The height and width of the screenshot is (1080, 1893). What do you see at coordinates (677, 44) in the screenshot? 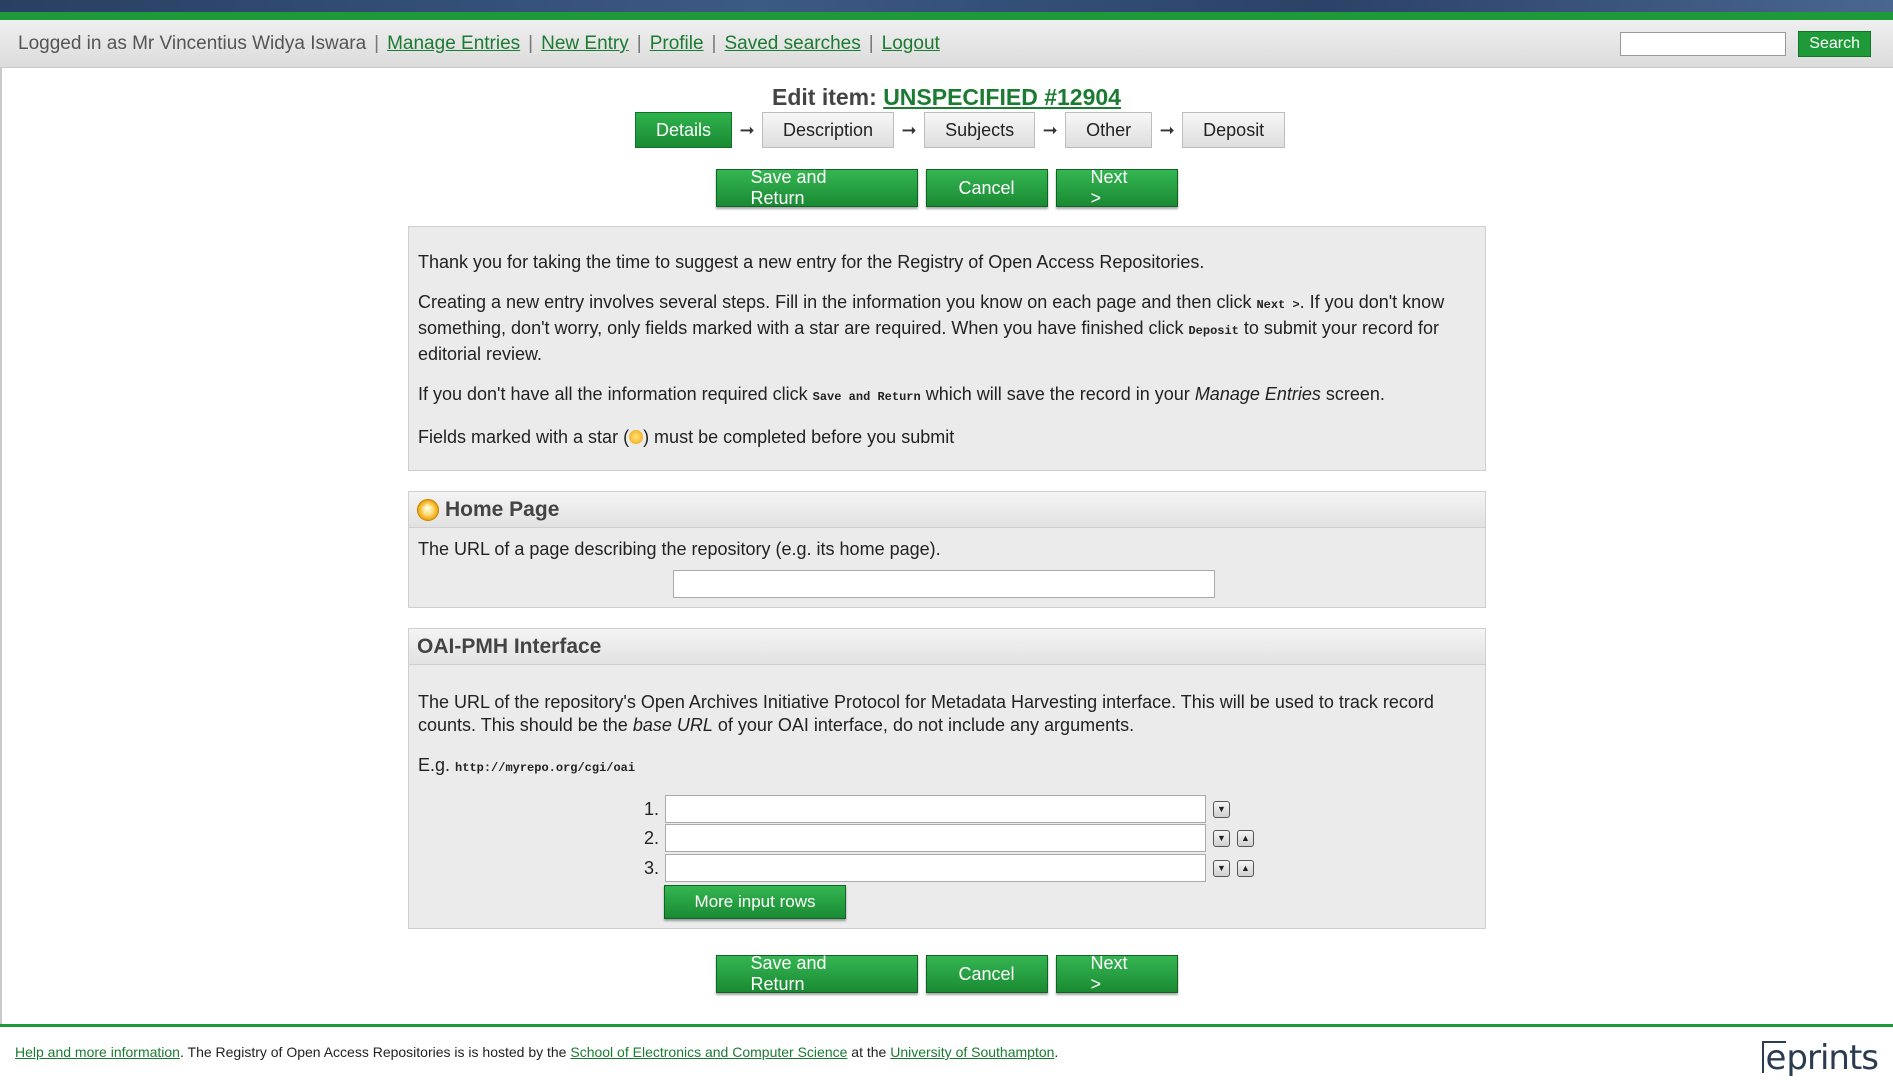
I see `profile-link: Profile` at bounding box center [677, 44].